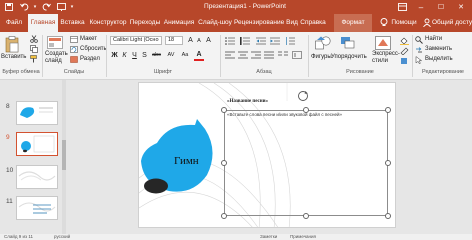 This screenshot has width=472, height=240. Describe the element at coordinates (441, 7) in the screenshot. I see `maximize-button: ☐` at that location.